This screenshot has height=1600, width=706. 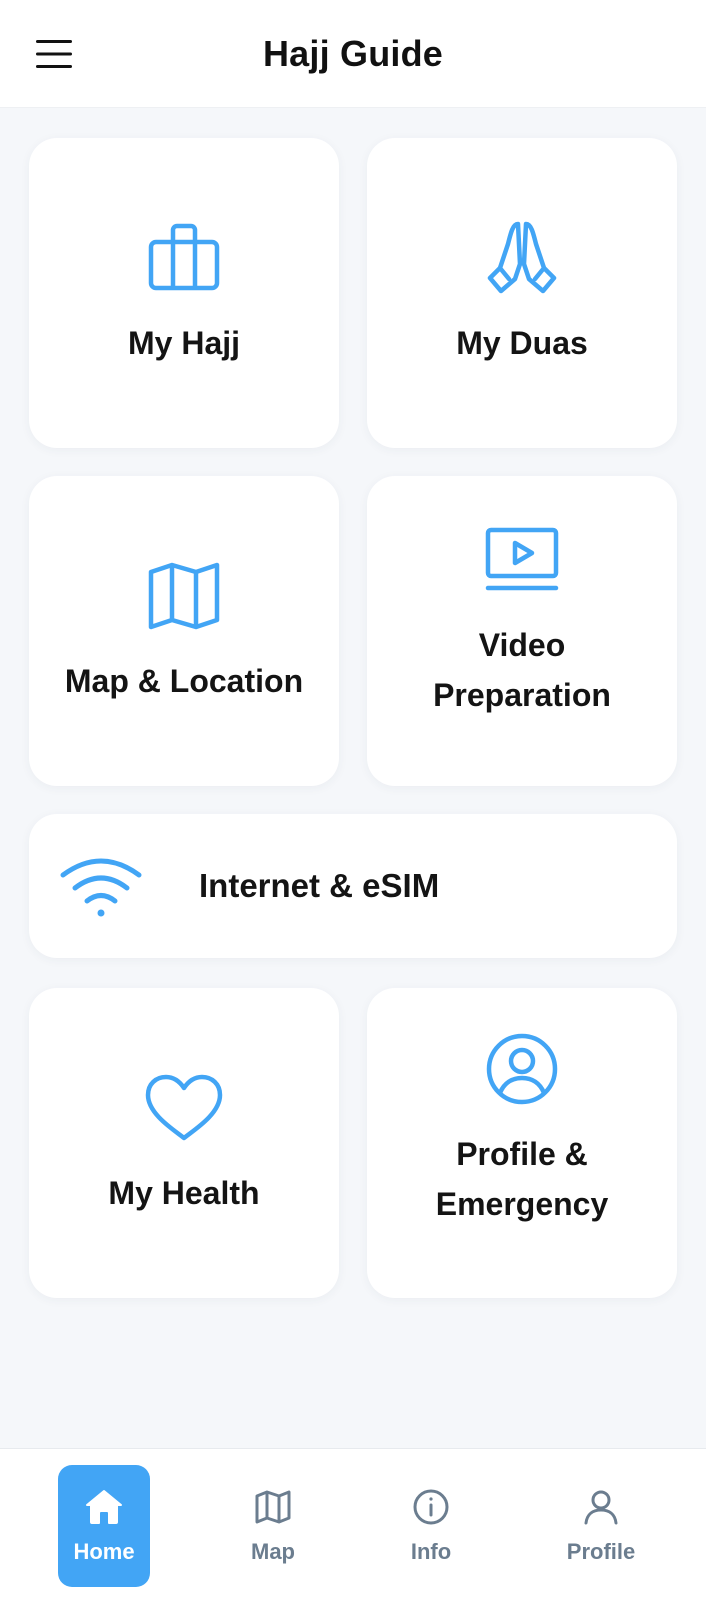 I want to click on tile-label: My Hajj, so click(x=184, y=343).